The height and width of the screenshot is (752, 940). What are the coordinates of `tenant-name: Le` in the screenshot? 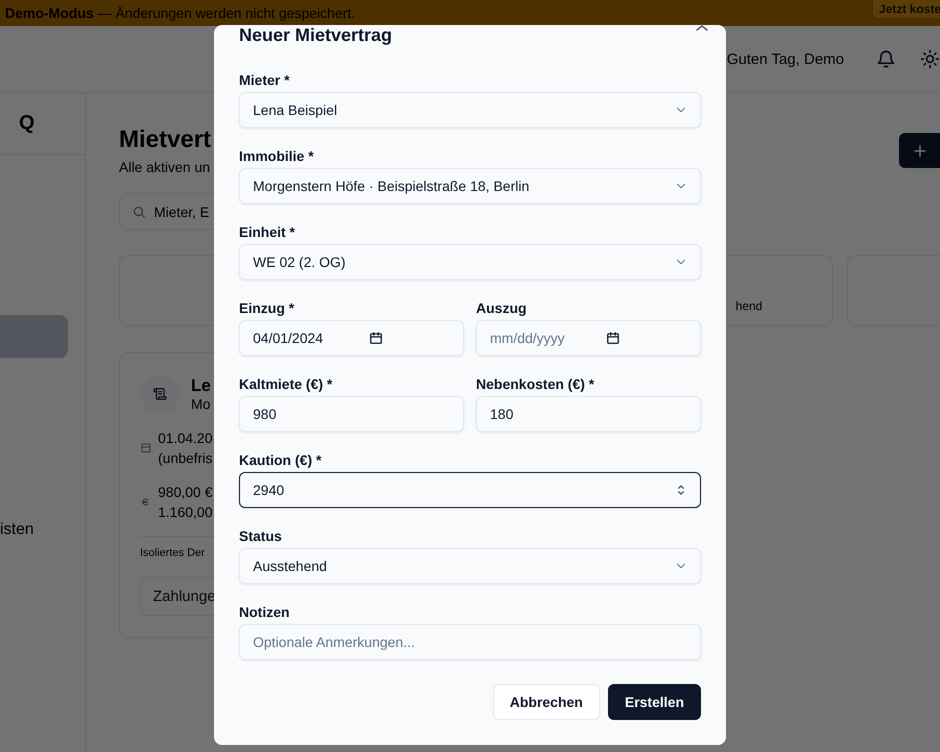 It's located at (201, 386).